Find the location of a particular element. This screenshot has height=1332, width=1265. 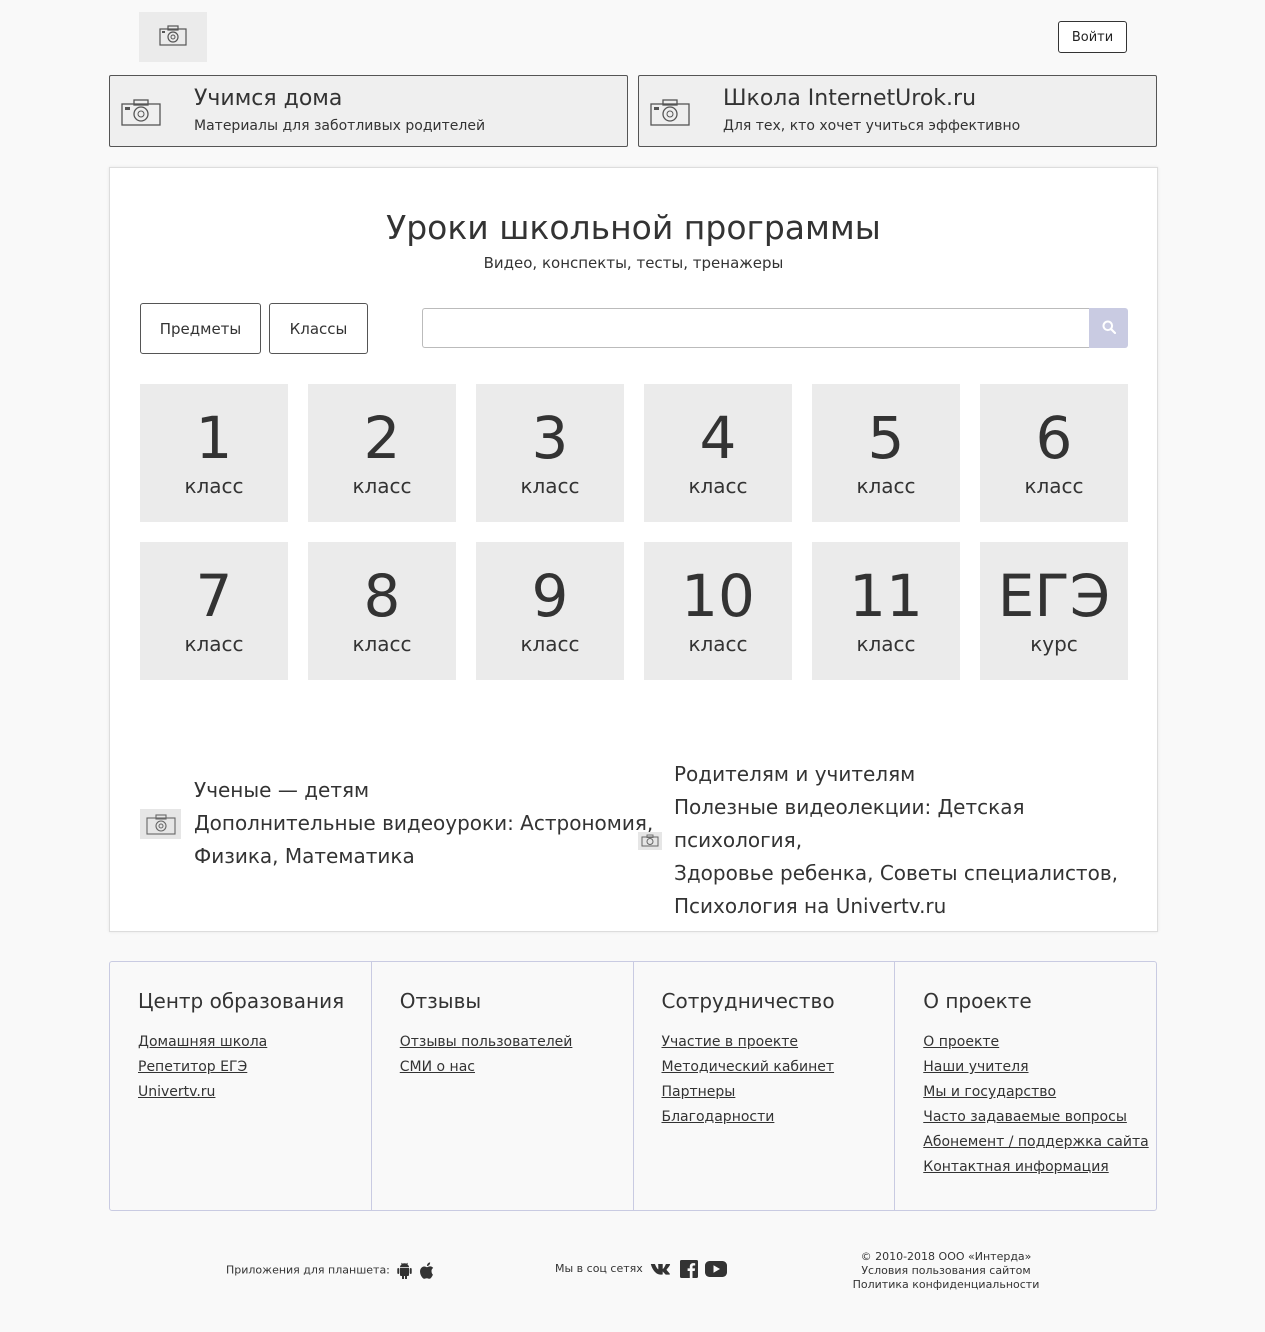

search-icon is located at coordinates (1109, 328).